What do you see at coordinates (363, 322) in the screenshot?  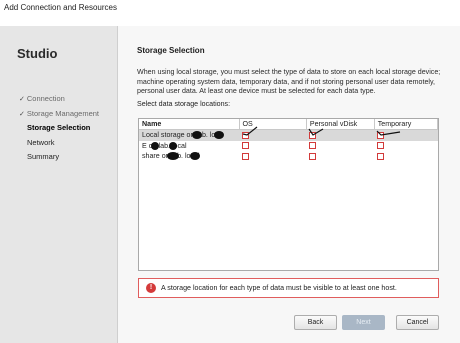 I see `next-button: Next` at bounding box center [363, 322].